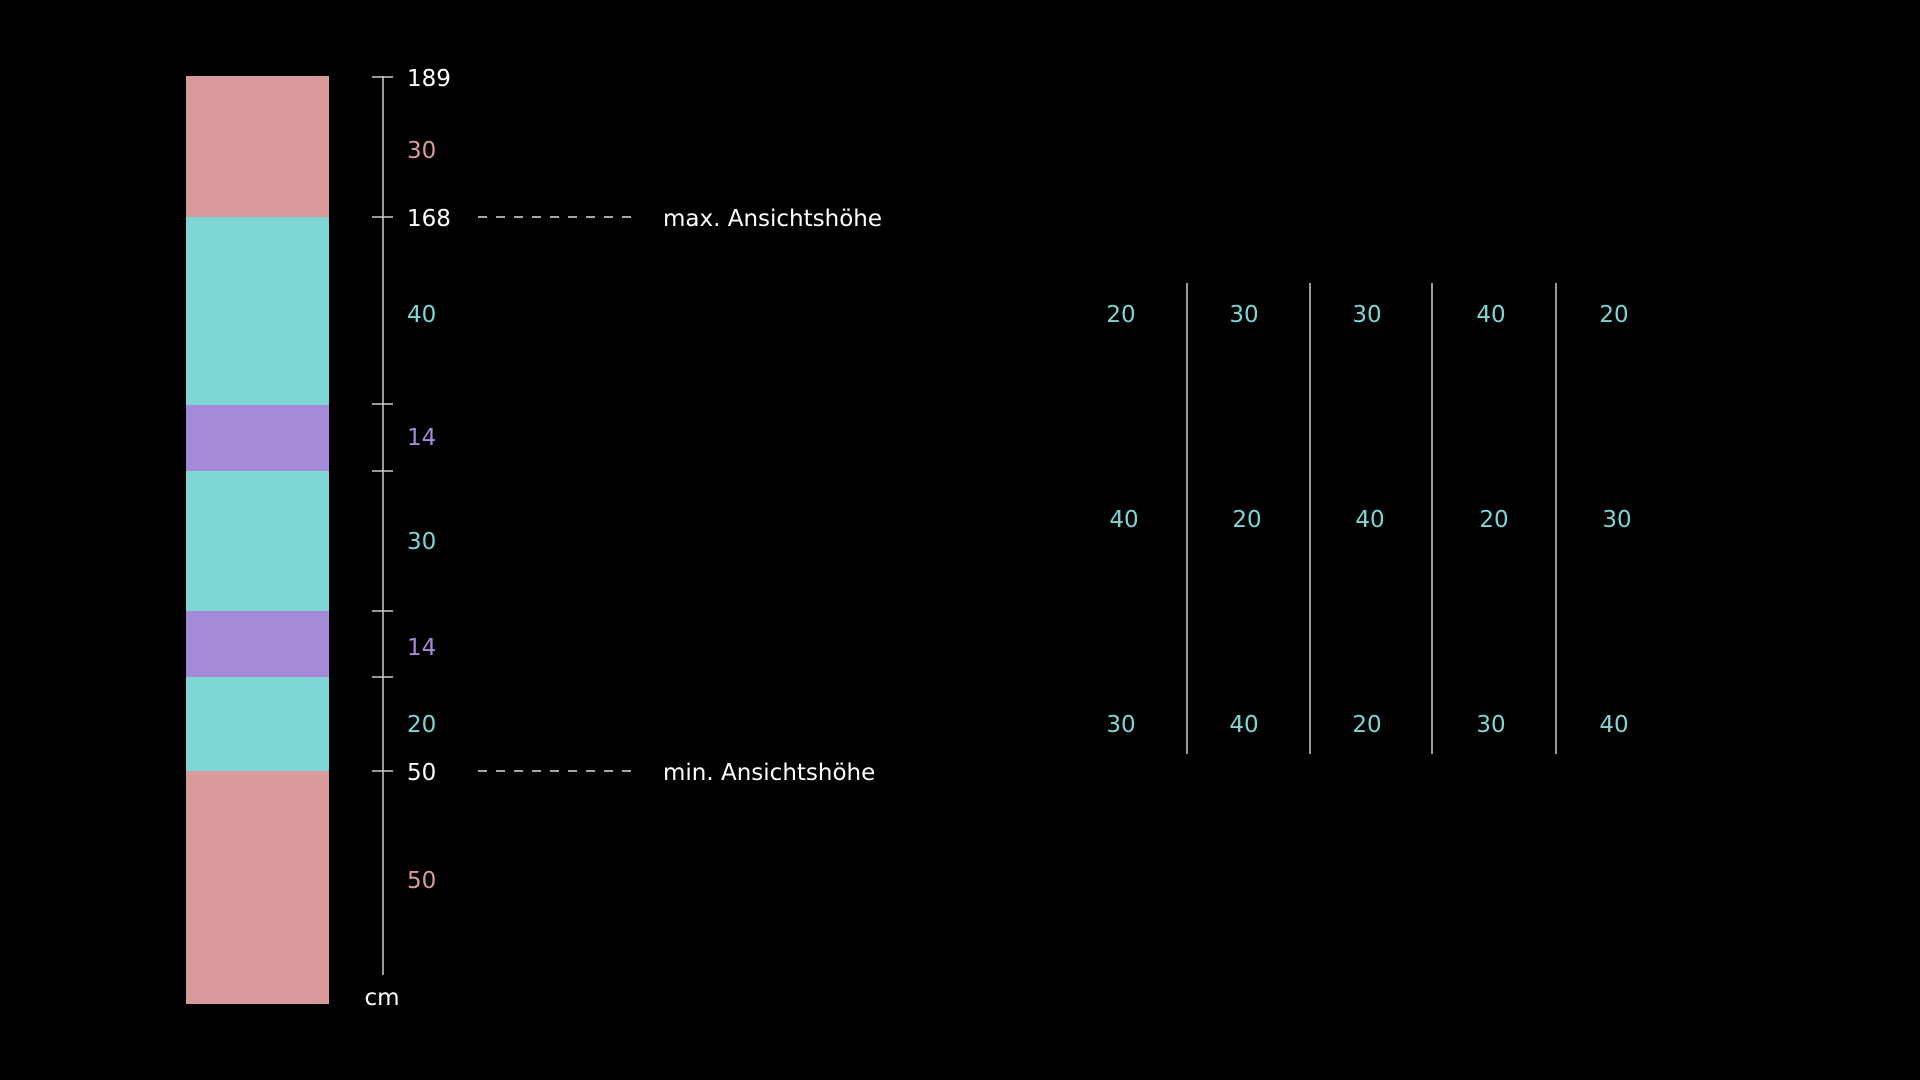  Describe the element at coordinates (772, 219) in the screenshot. I see `max-height-label: max. Ansichtshöhe` at that location.